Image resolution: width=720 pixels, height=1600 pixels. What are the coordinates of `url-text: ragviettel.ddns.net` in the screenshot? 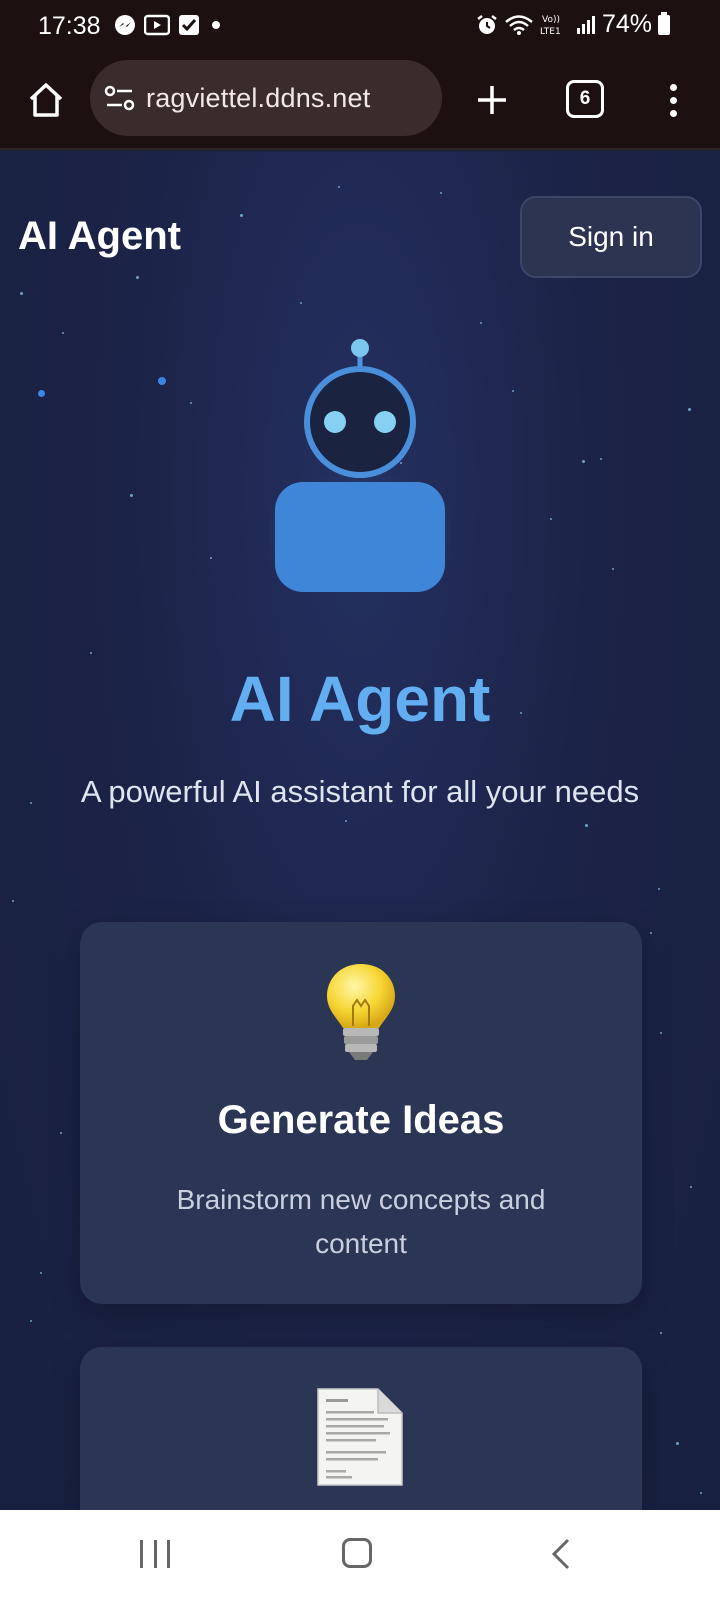 It's located at (258, 97).